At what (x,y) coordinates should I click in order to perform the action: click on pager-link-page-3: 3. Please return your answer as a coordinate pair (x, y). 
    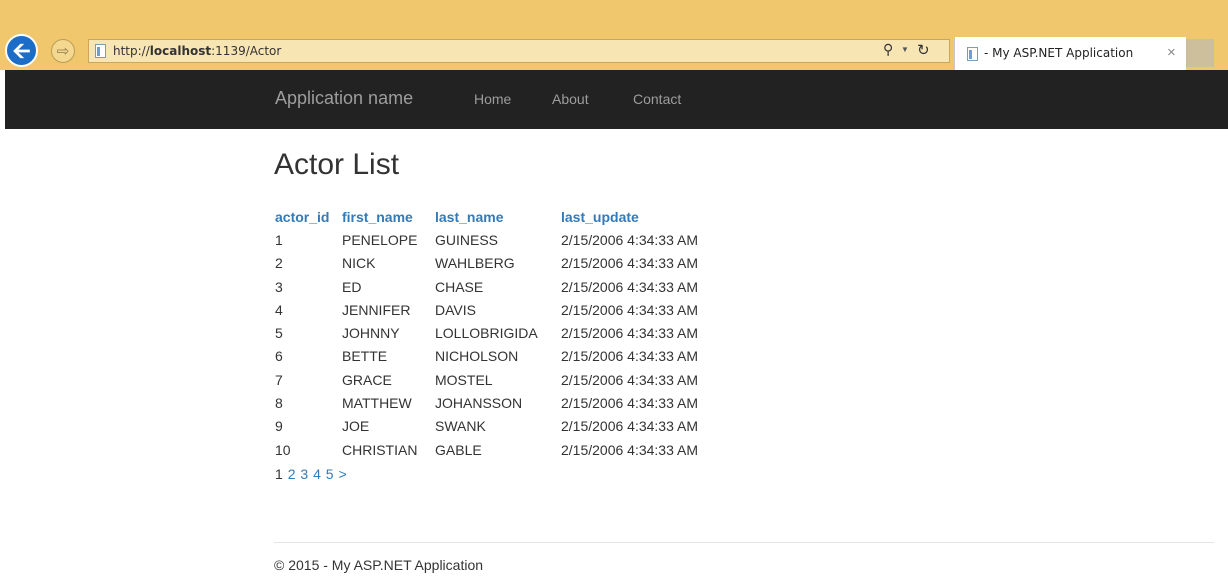
    Looking at the image, I should click on (304, 474).